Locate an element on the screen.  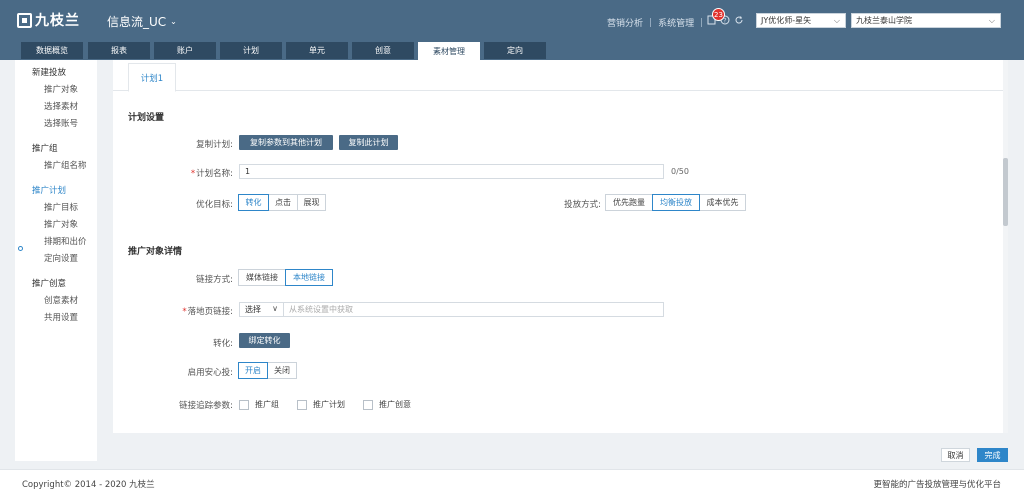
plan-name-input: 1 is located at coordinates (451, 171).